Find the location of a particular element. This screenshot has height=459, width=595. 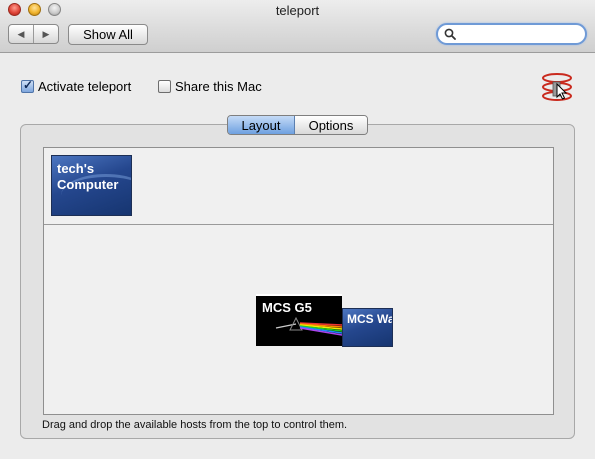

window-title: teleport is located at coordinates (297, 10).